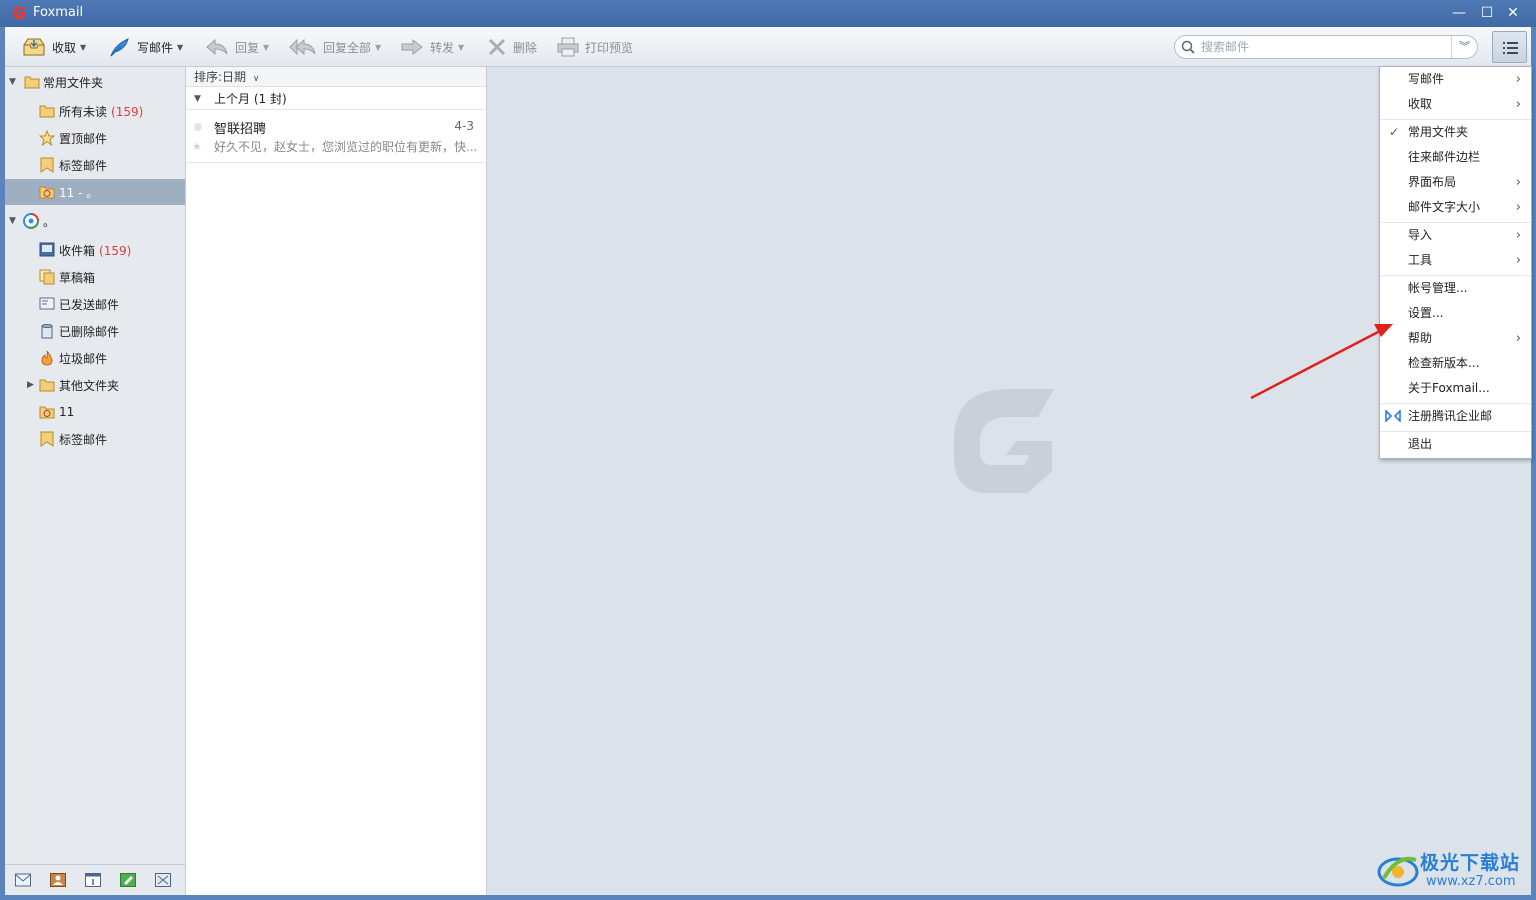  What do you see at coordinates (1455, 338) in the screenshot?
I see `menu-item-help: 帮助 ›` at bounding box center [1455, 338].